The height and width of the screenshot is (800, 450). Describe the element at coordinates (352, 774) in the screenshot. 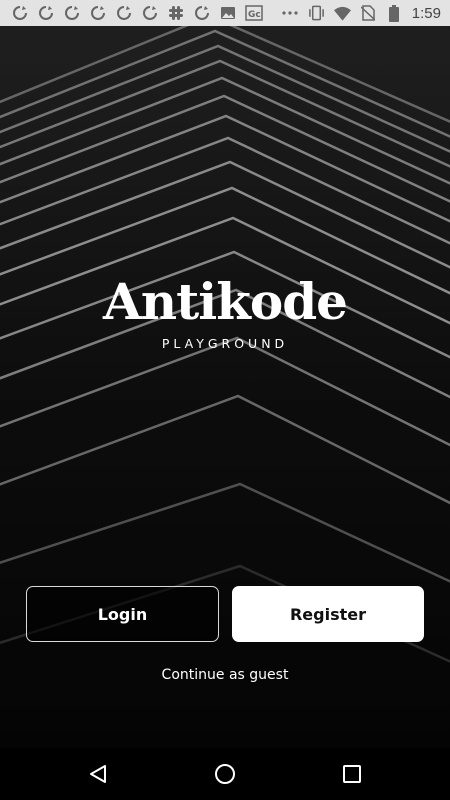

I see `recents-icon` at that location.